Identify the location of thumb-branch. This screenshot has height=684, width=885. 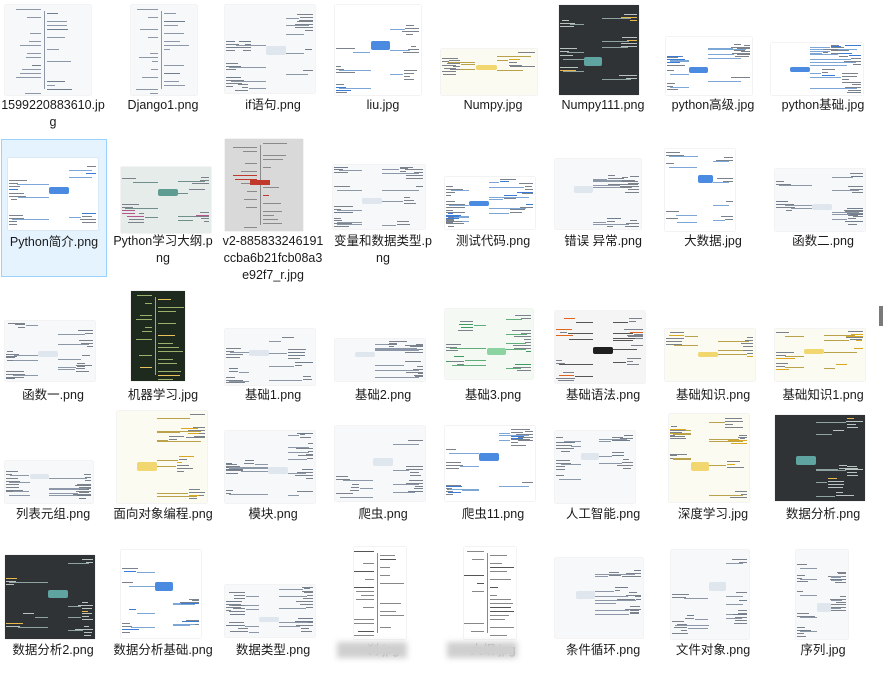
(292, 18).